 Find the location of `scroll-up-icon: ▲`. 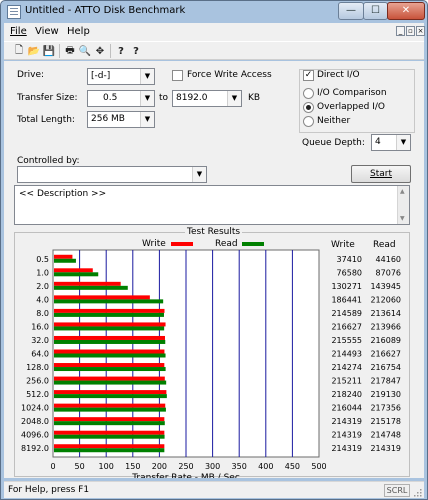

scroll-up-icon: ▲ is located at coordinates (402, 191).